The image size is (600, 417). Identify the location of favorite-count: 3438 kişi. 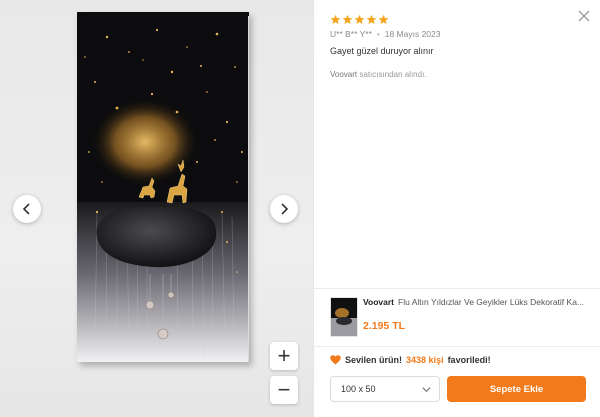
(425, 360).